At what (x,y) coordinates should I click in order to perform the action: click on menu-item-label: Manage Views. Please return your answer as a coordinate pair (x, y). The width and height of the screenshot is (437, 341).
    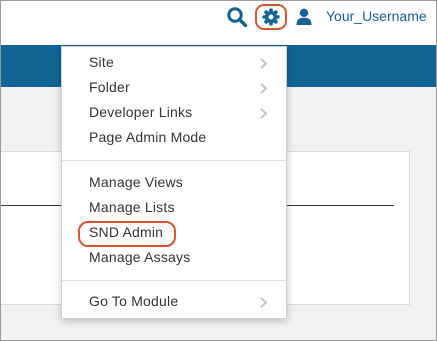
    Looking at the image, I should click on (136, 182).